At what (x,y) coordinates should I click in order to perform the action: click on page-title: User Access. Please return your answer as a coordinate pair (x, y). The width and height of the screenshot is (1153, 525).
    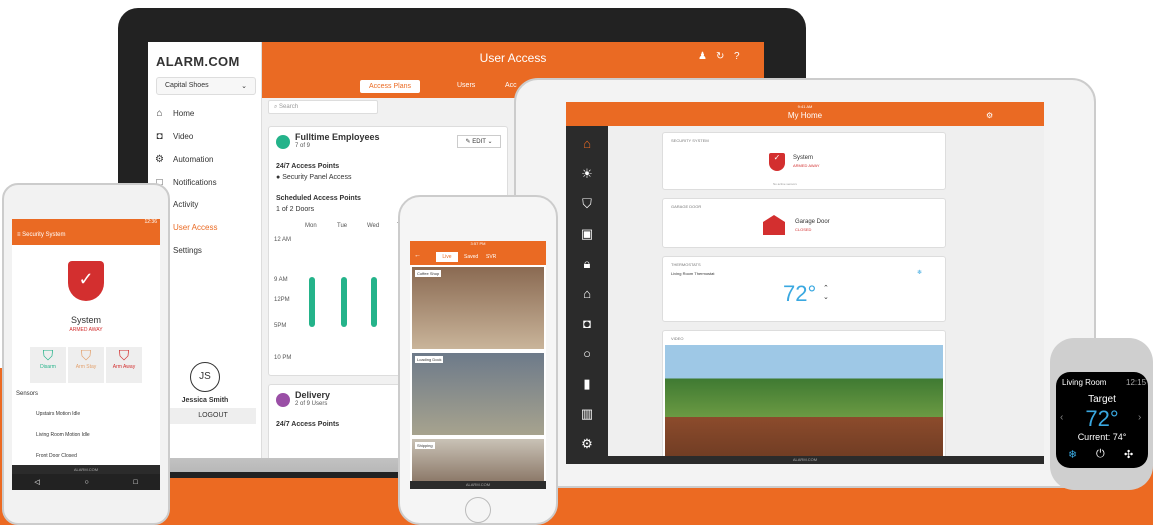
    Looking at the image, I should click on (513, 58).